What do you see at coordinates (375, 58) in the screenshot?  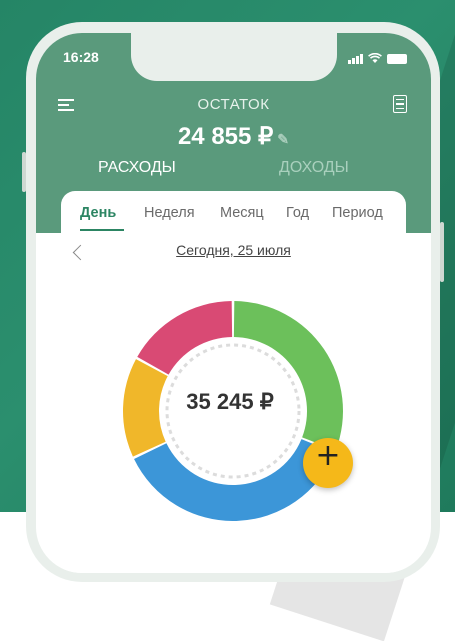 I see `wifi-icon` at bounding box center [375, 58].